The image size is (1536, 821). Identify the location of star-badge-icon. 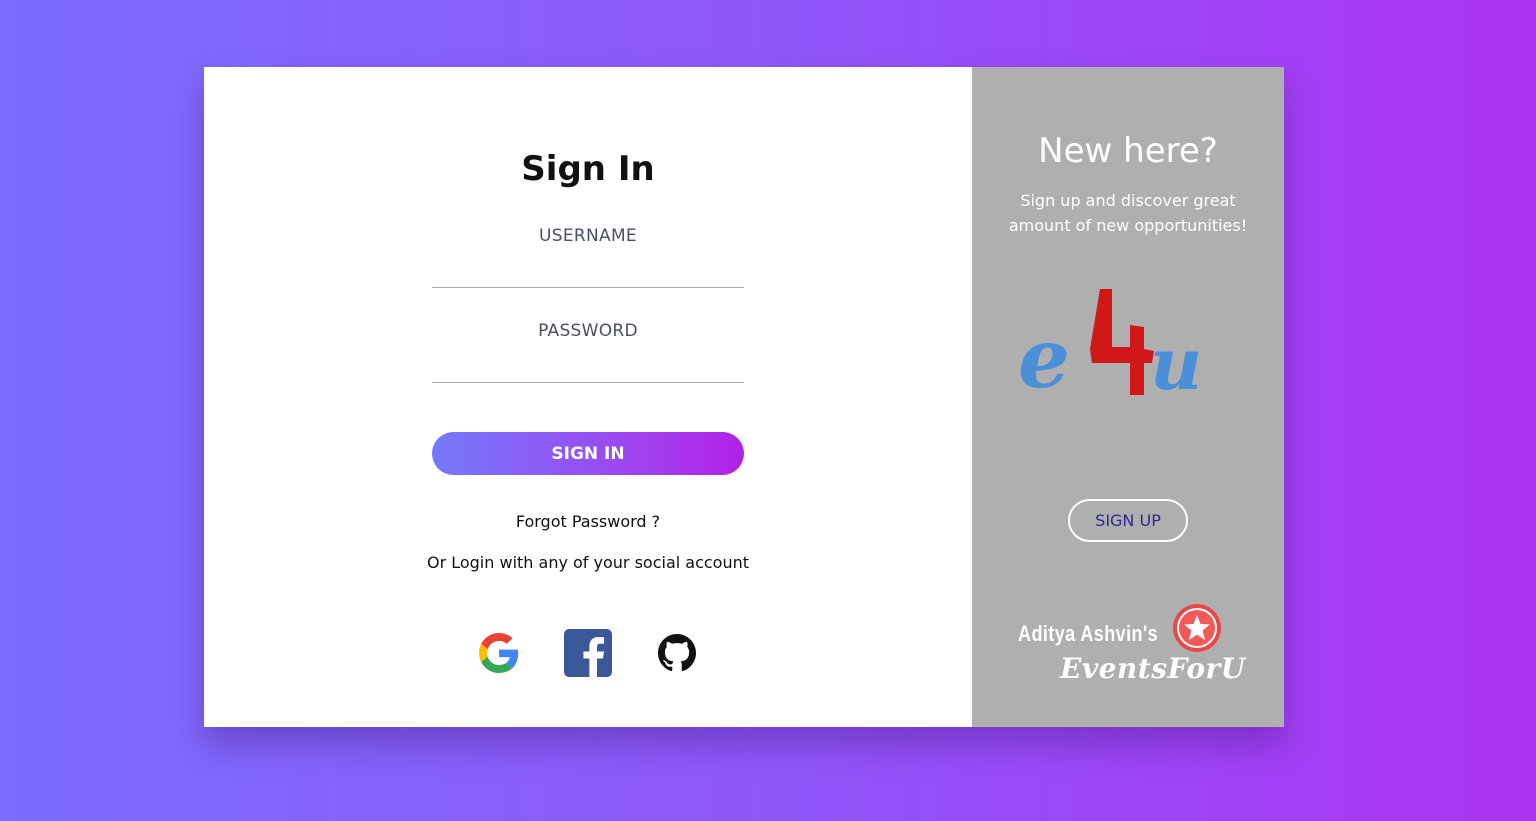
(1197, 628).